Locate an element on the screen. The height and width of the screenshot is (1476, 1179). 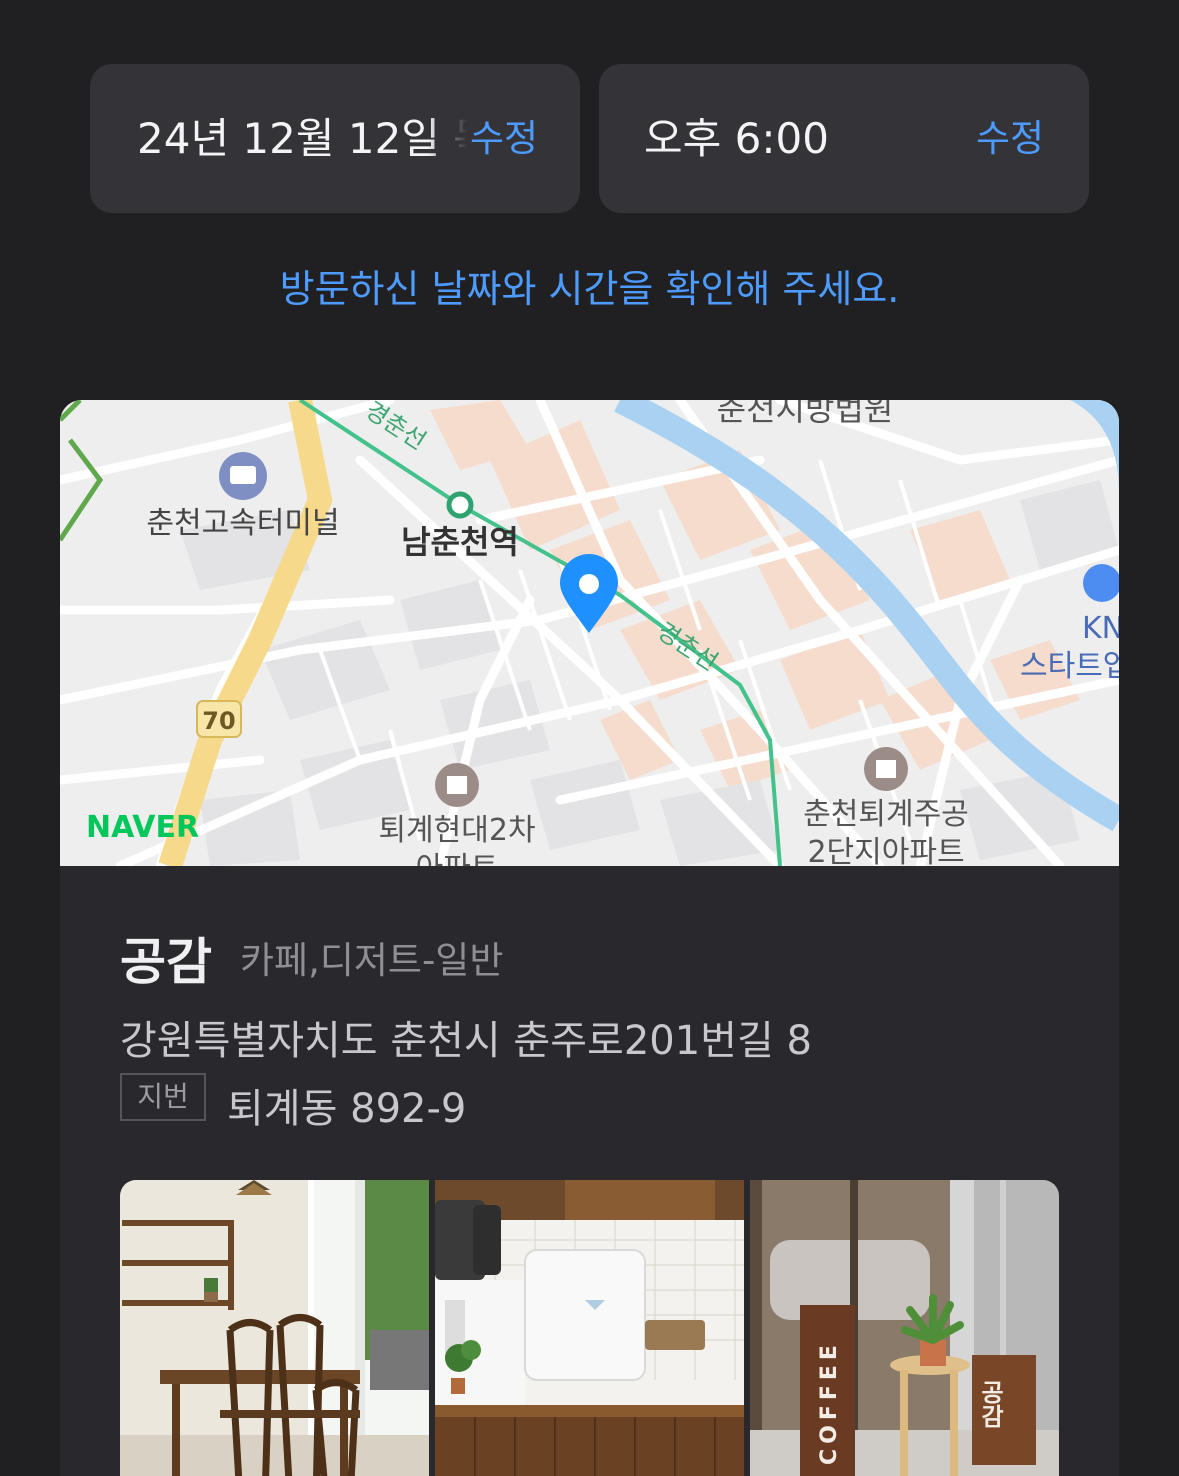
visit-time-value: 오후 6:00 is located at coordinates (736, 138).